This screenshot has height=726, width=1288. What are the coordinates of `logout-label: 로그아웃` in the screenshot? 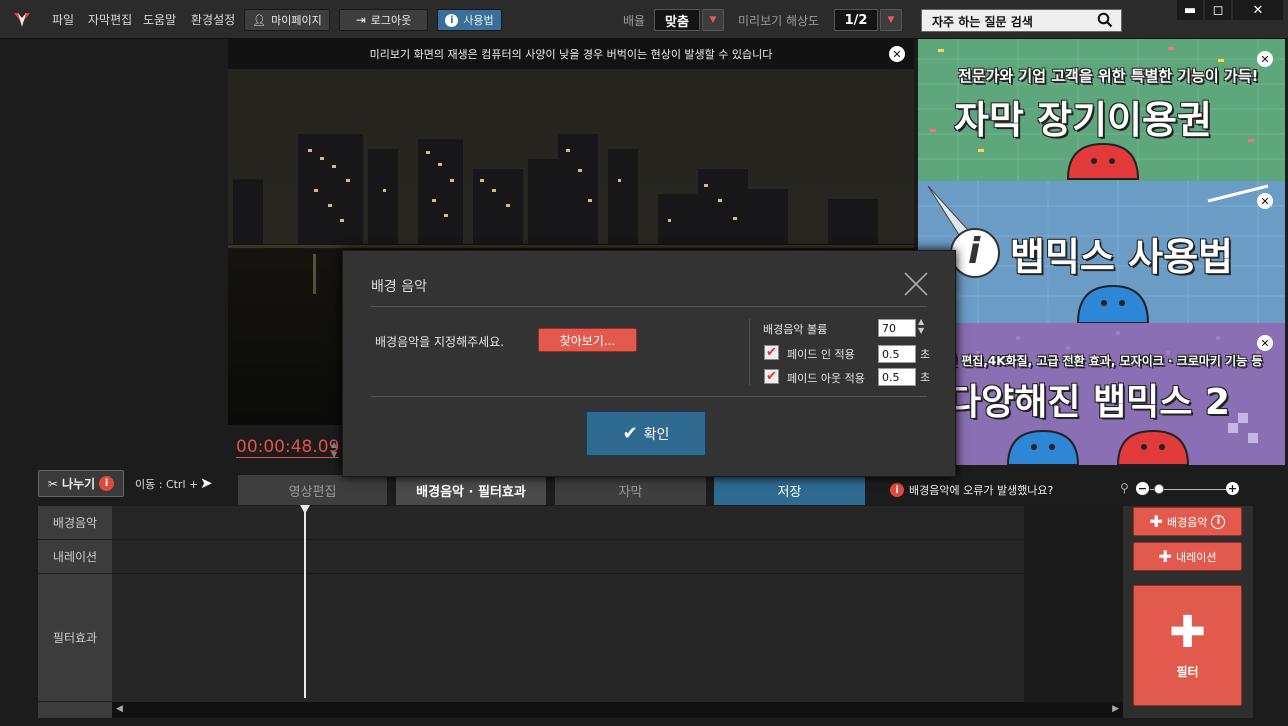 It's located at (391, 20).